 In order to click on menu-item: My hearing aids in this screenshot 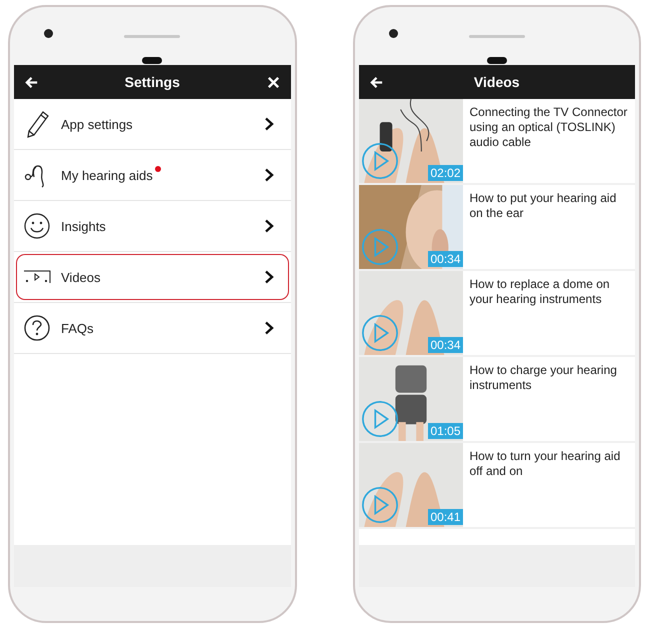, I will do `click(152, 175)`.